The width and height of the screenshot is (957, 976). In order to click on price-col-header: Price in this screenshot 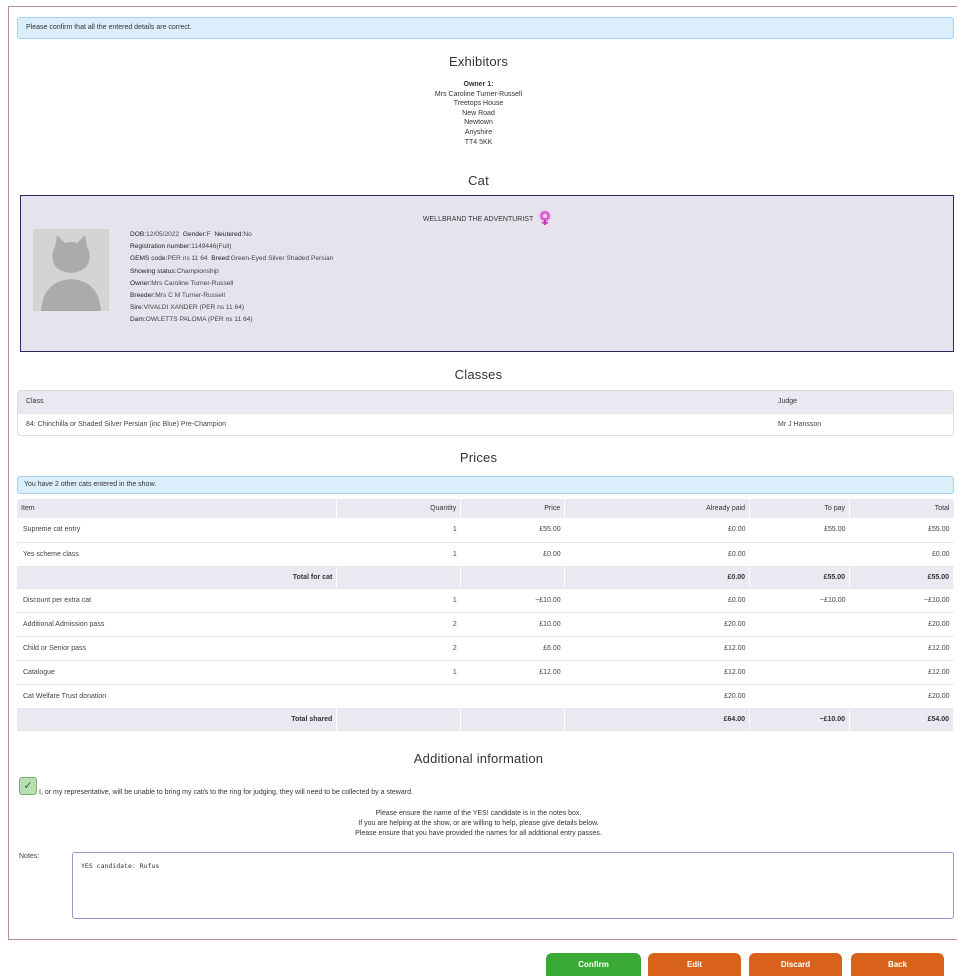, I will do `click(513, 508)`.